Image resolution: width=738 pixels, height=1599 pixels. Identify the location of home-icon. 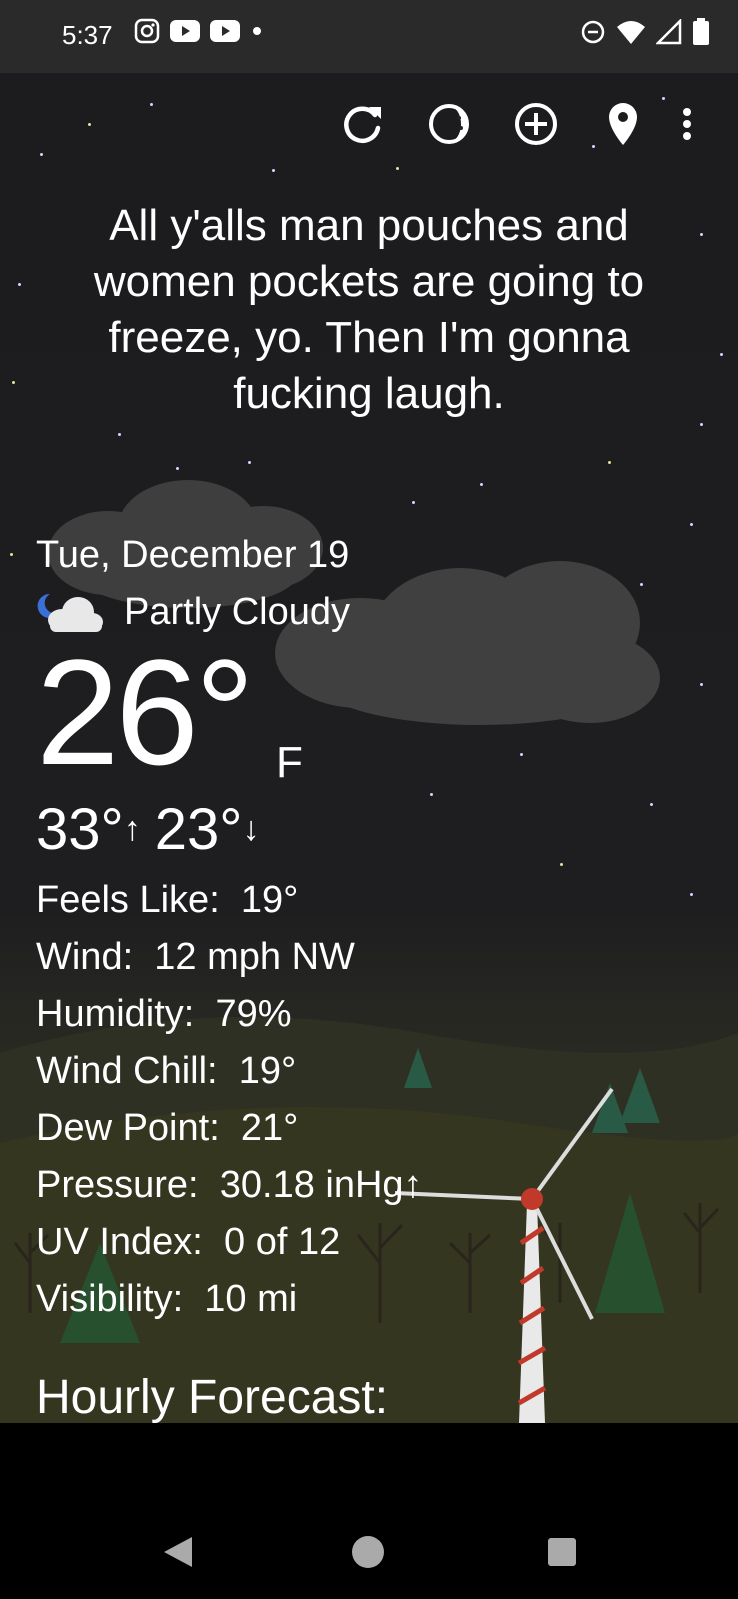
(368, 1552).